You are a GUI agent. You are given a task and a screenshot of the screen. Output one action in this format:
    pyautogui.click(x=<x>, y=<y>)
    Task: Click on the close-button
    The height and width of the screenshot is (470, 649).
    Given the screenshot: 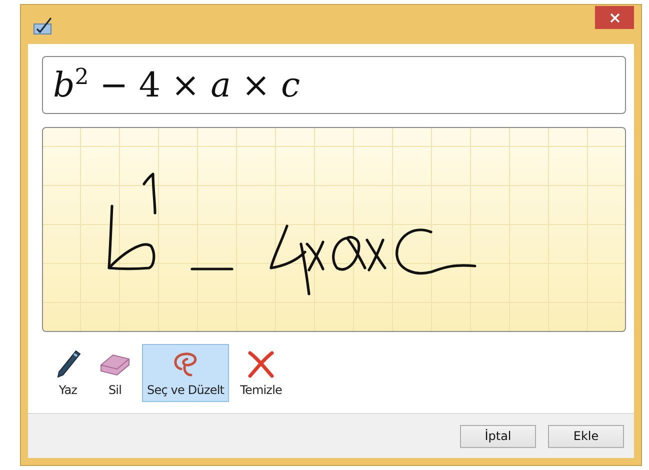 What is the action you would take?
    pyautogui.click(x=614, y=17)
    